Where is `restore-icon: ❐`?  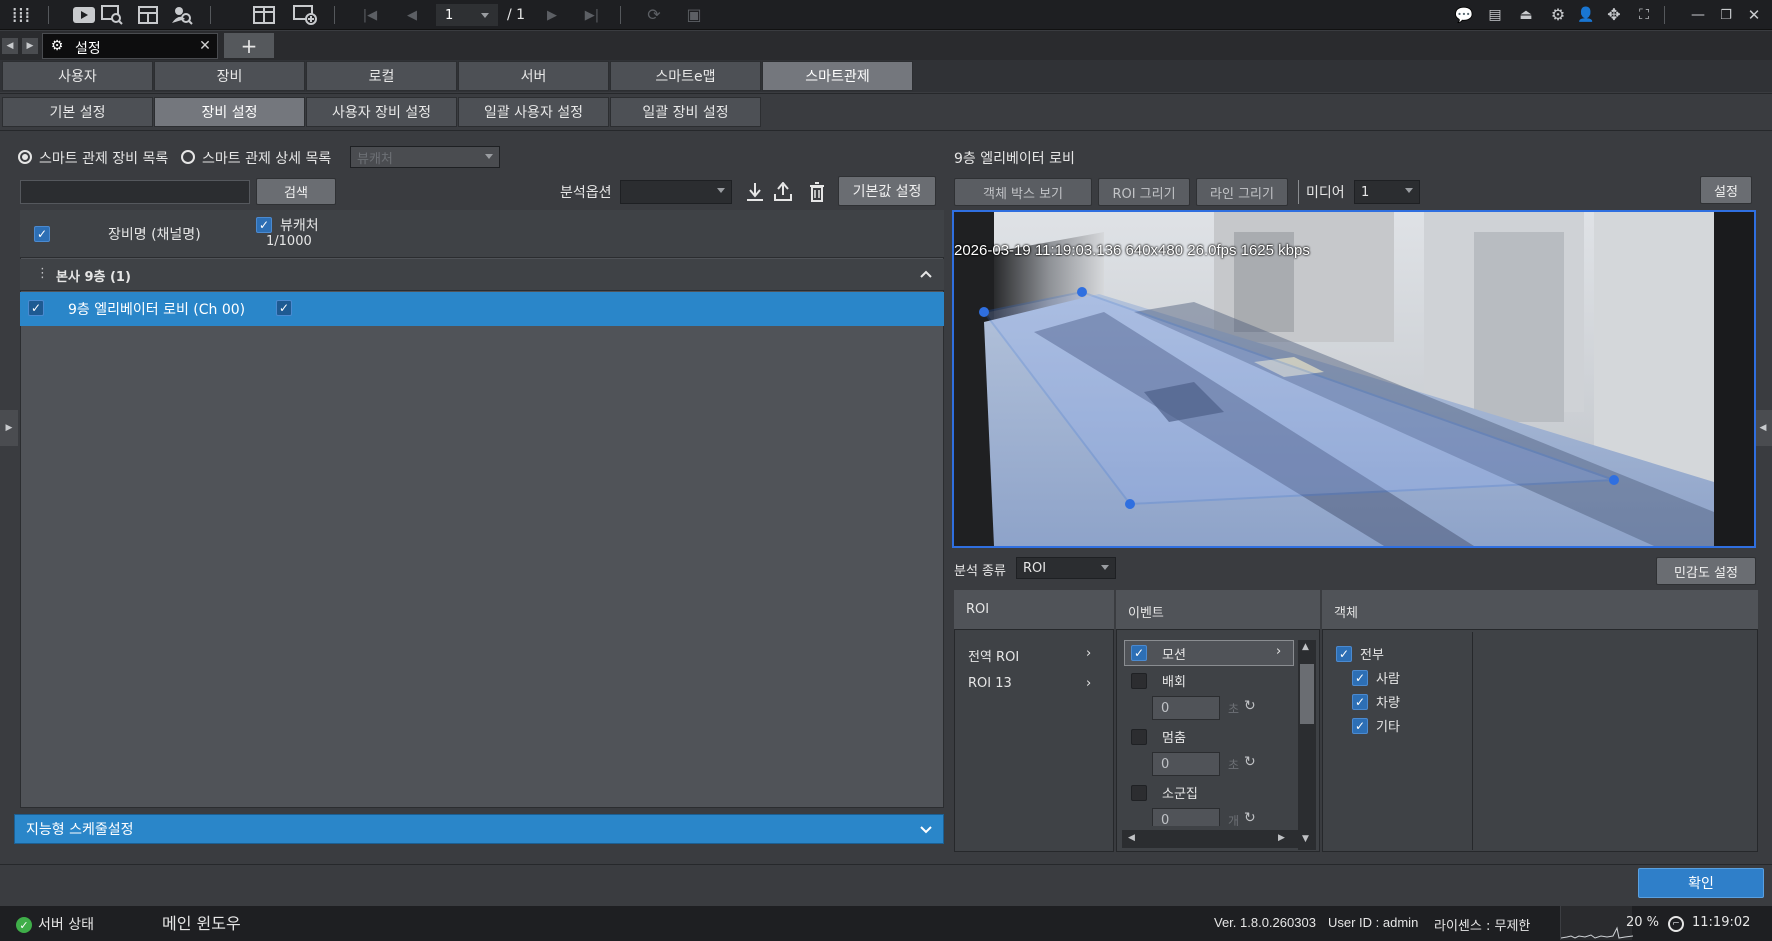
restore-icon: ❐ is located at coordinates (1726, 15).